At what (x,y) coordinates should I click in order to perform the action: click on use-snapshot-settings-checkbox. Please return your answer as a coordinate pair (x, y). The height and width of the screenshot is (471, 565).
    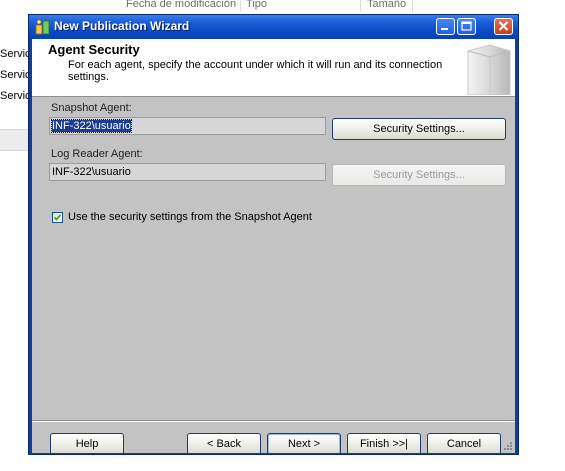
    Looking at the image, I should click on (57, 217).